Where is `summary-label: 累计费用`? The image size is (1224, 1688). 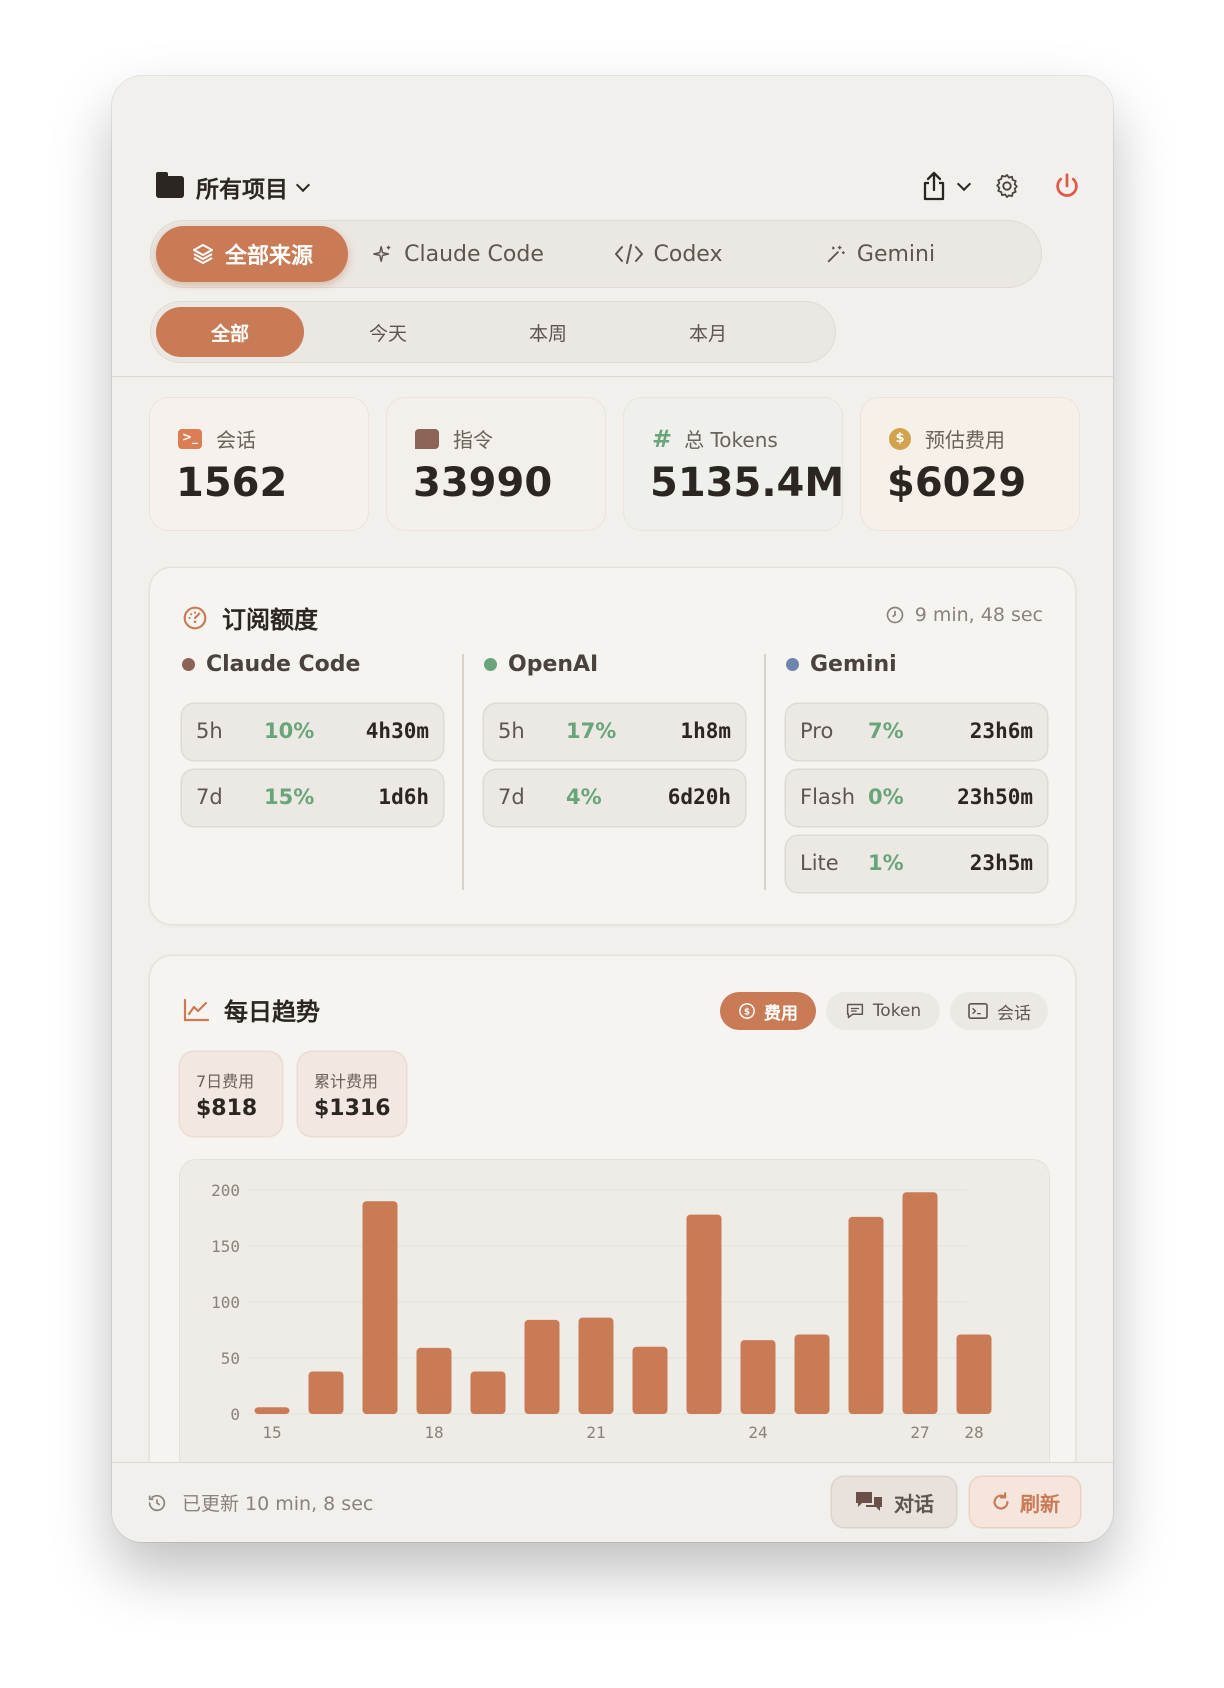
summary-label: 累计费用 is located at coordinates (346, 1081).